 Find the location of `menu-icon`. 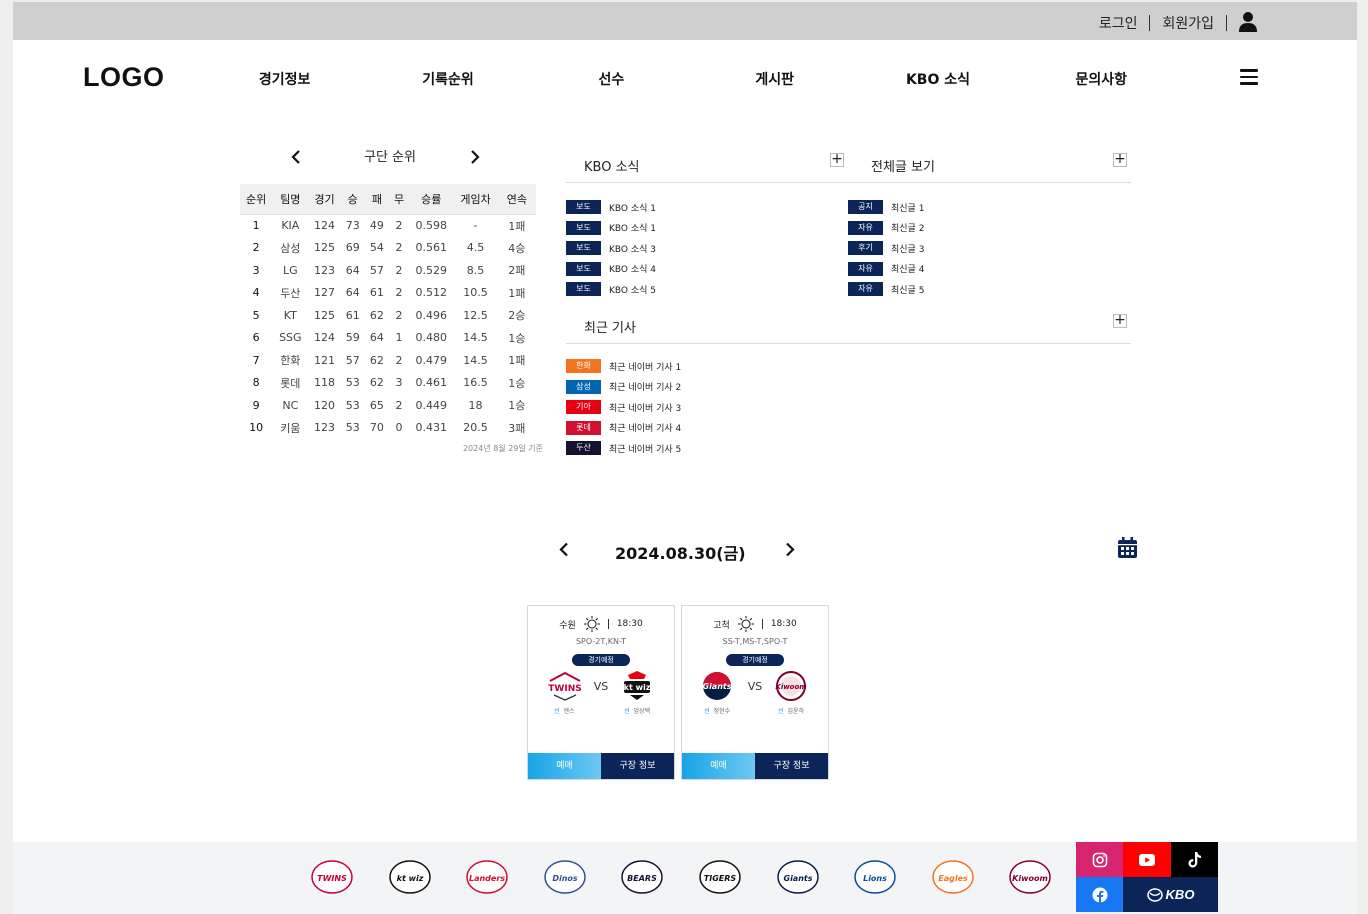

menu-icon is located at coordinates (1249, 77).